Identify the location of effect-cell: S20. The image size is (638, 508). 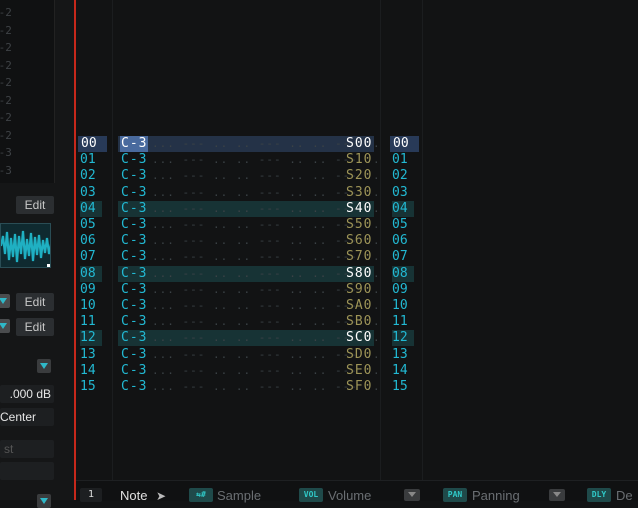
(359, 176).